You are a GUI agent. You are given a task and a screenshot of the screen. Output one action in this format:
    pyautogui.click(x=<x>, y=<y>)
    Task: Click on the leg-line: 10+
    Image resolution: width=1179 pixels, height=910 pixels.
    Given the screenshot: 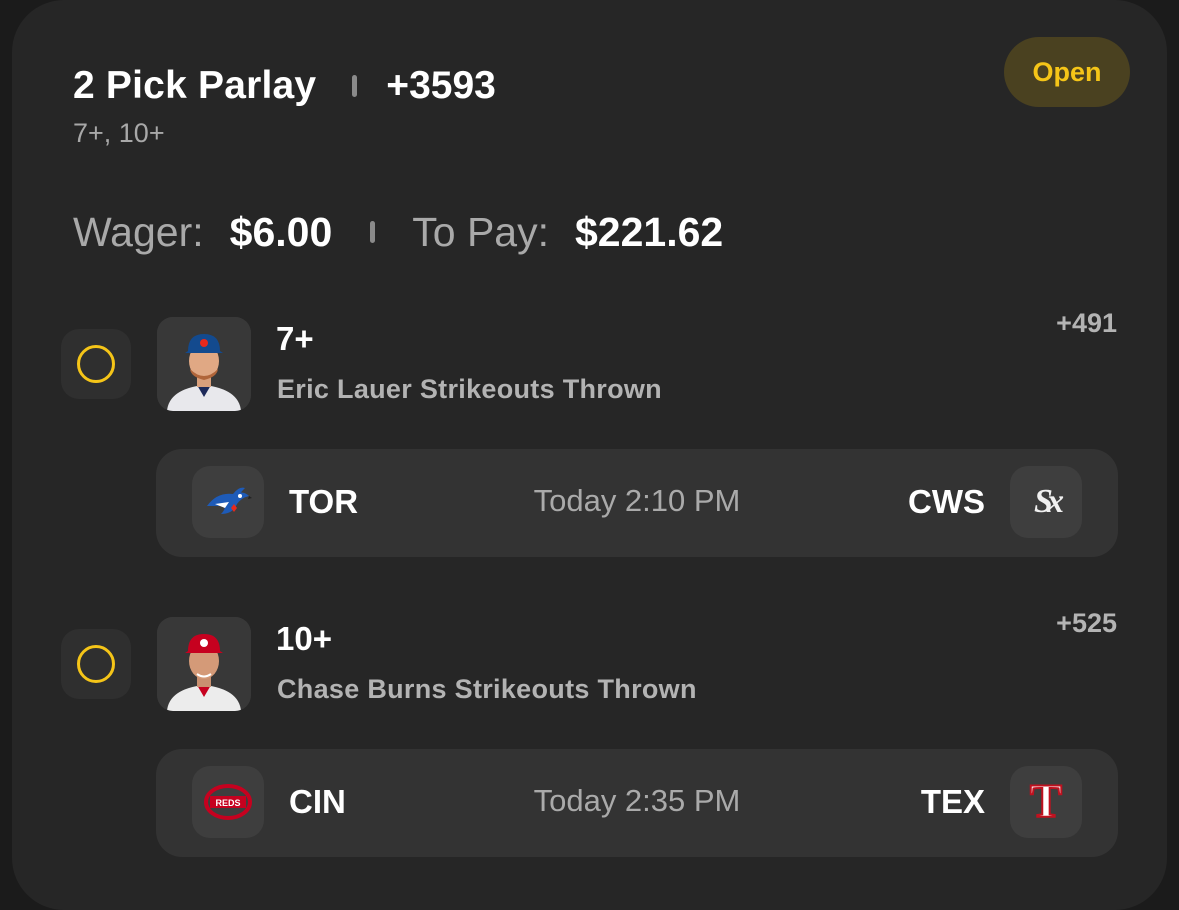 What is the action you would take?
    pyautogui.click(x=304, y=638)
    